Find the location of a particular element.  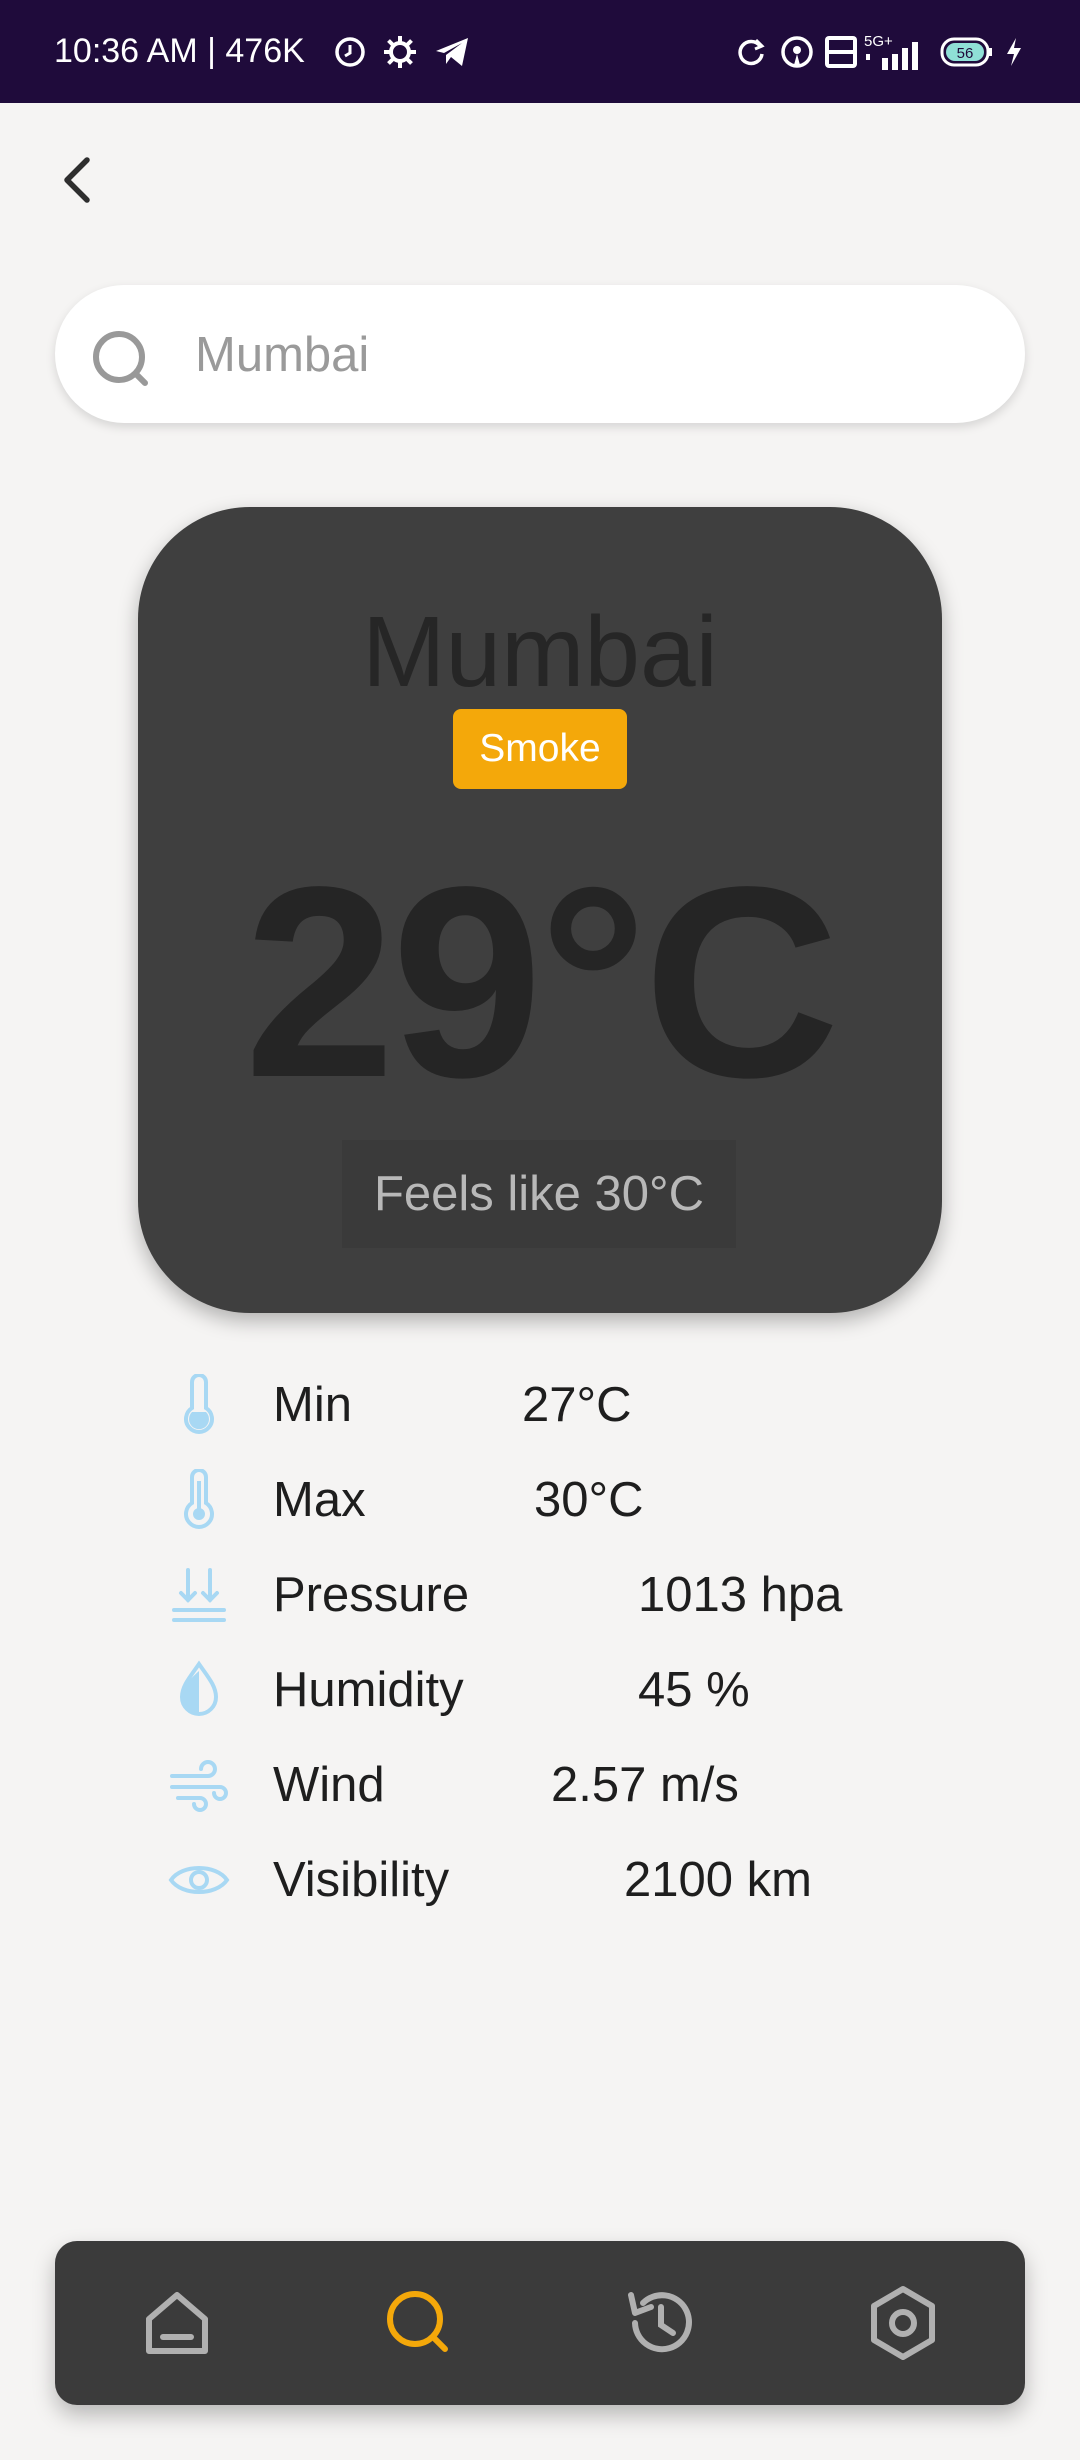

bottom-navigation is located at coordinates (540, 2323).